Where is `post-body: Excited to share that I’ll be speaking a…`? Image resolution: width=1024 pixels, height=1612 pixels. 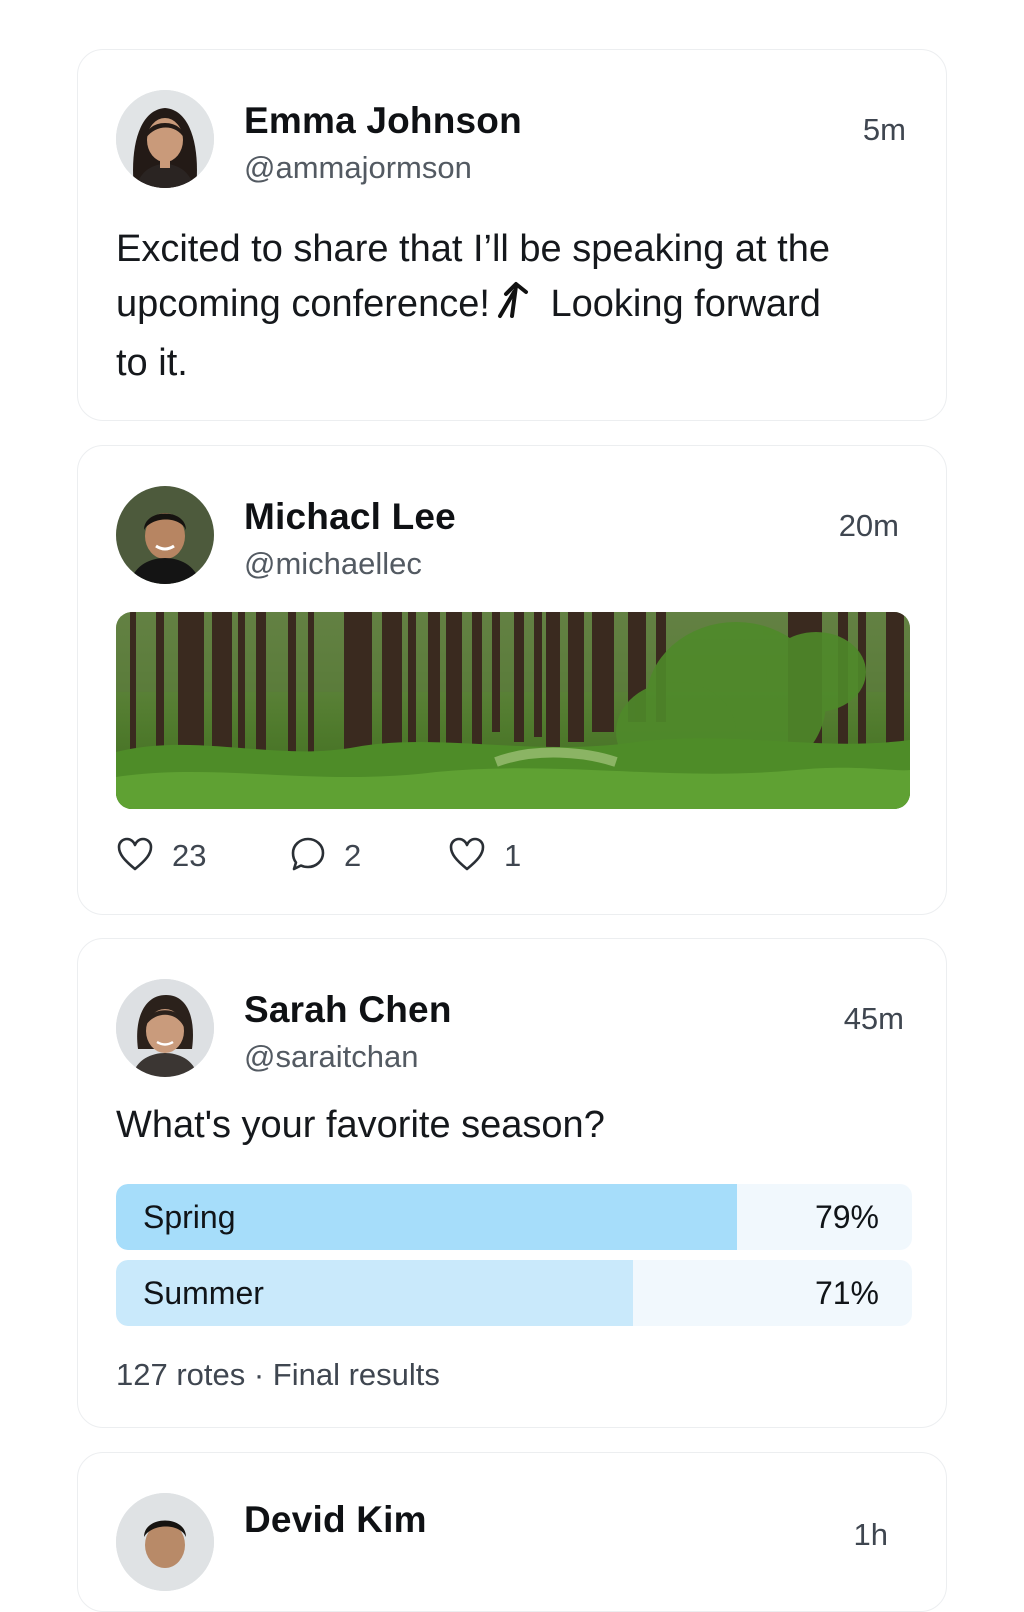 post-body: Excited to share that I’ll be speaking a… is located at coordinates (516, 306).